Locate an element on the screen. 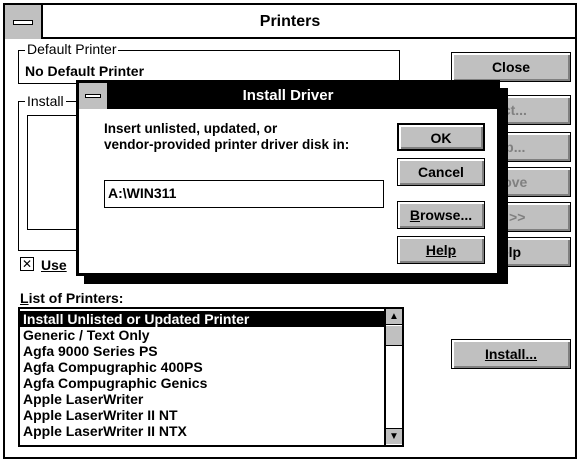 The height and width of the screenshot is (462, 580). installed-printers-group-label: Install is located at coordinates (45, 101).